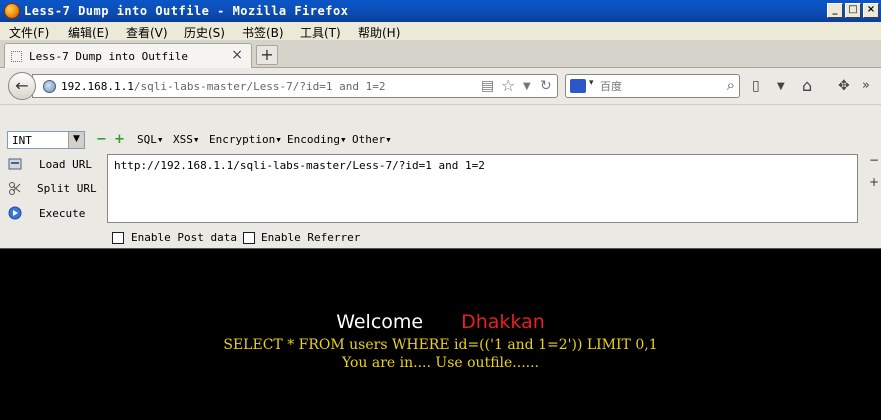 This screenshot has width=881, height=420. I want to click on welcome-name: Dhakkan, so click(503, 322).